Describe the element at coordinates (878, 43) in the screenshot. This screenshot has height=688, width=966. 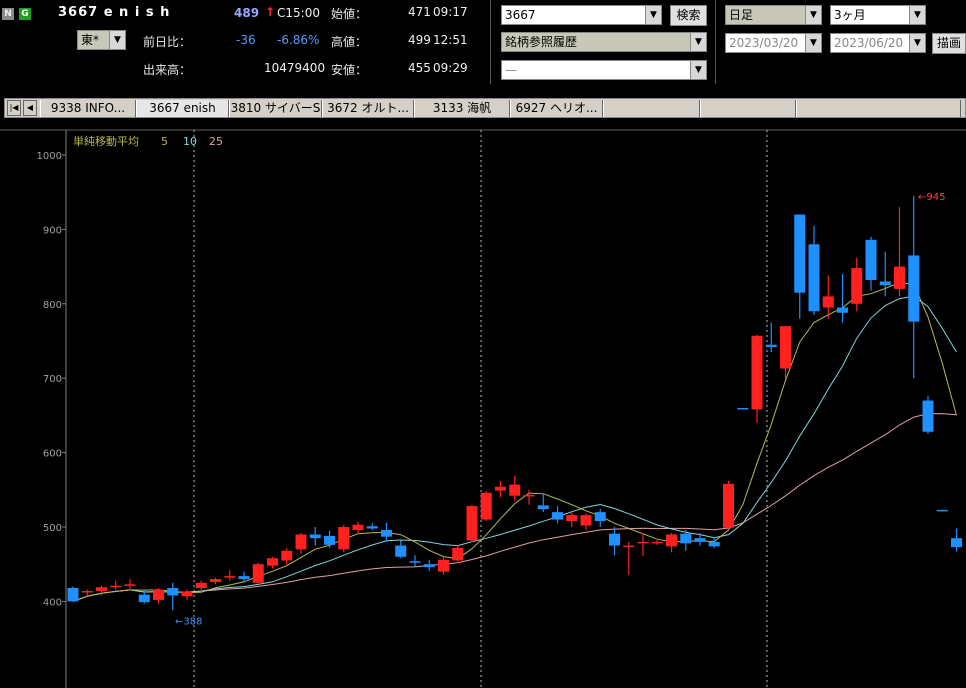
I see `end-date-field: 2023/06/20 ▼` at that location.